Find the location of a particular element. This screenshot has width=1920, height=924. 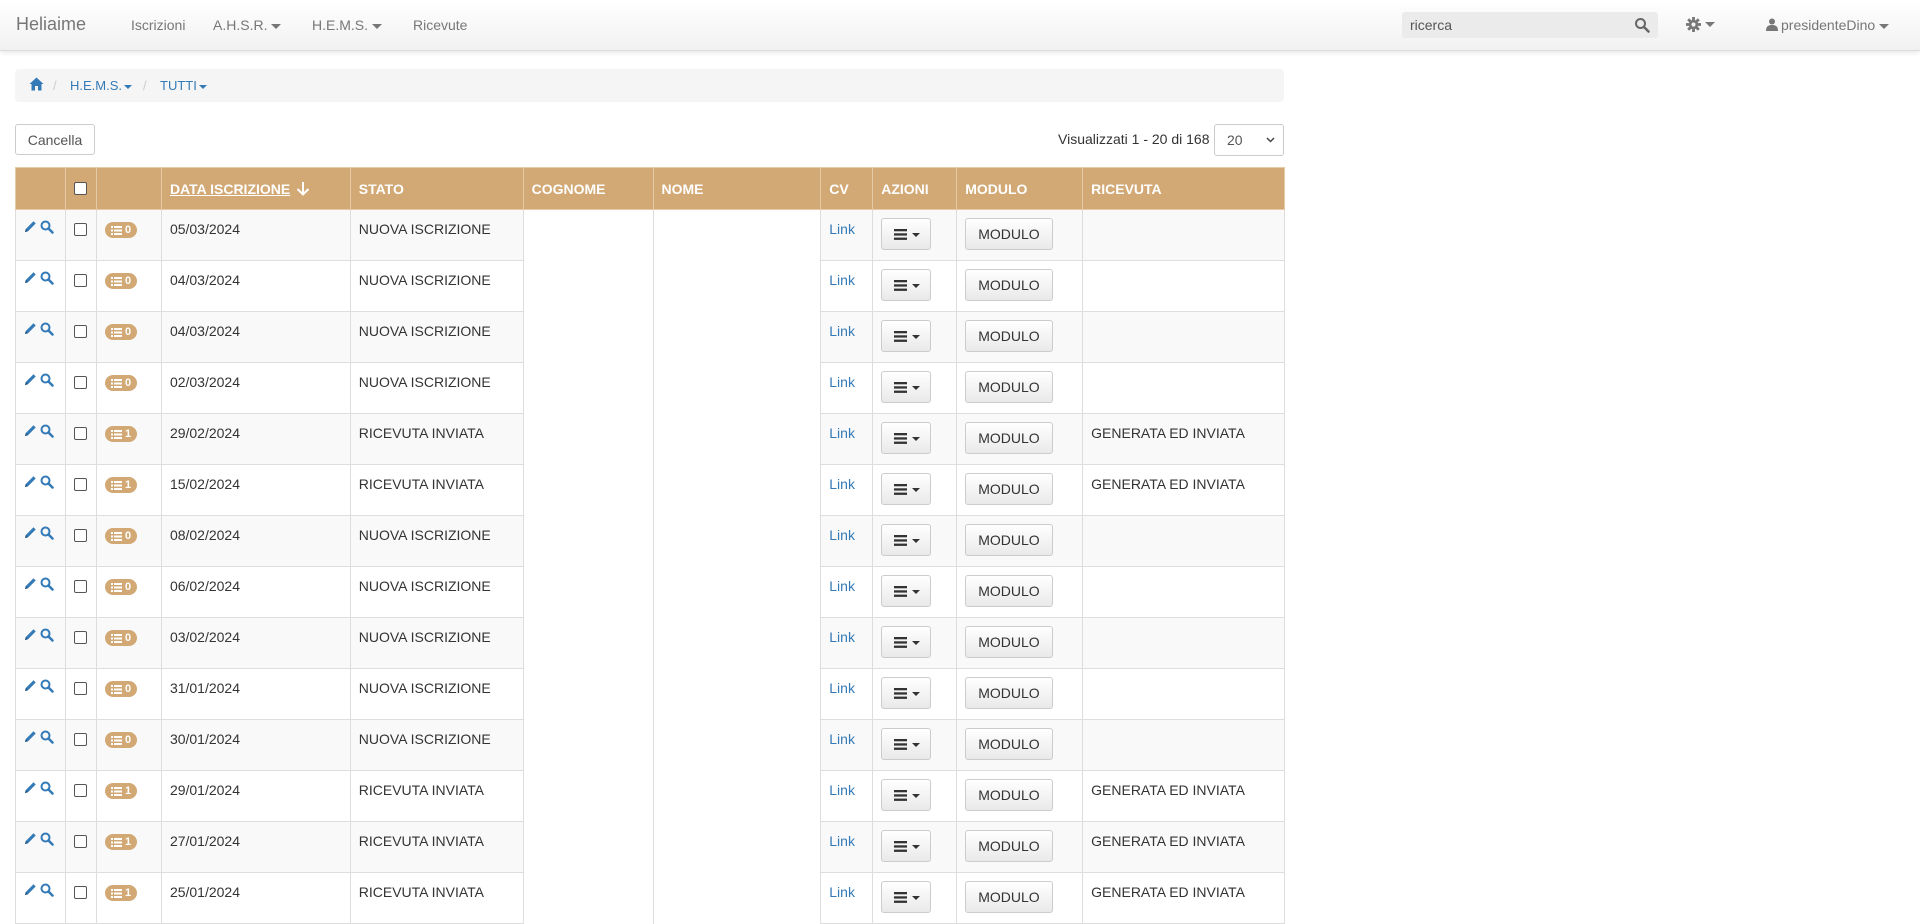

home-icon is located at coordinates (36, 84).